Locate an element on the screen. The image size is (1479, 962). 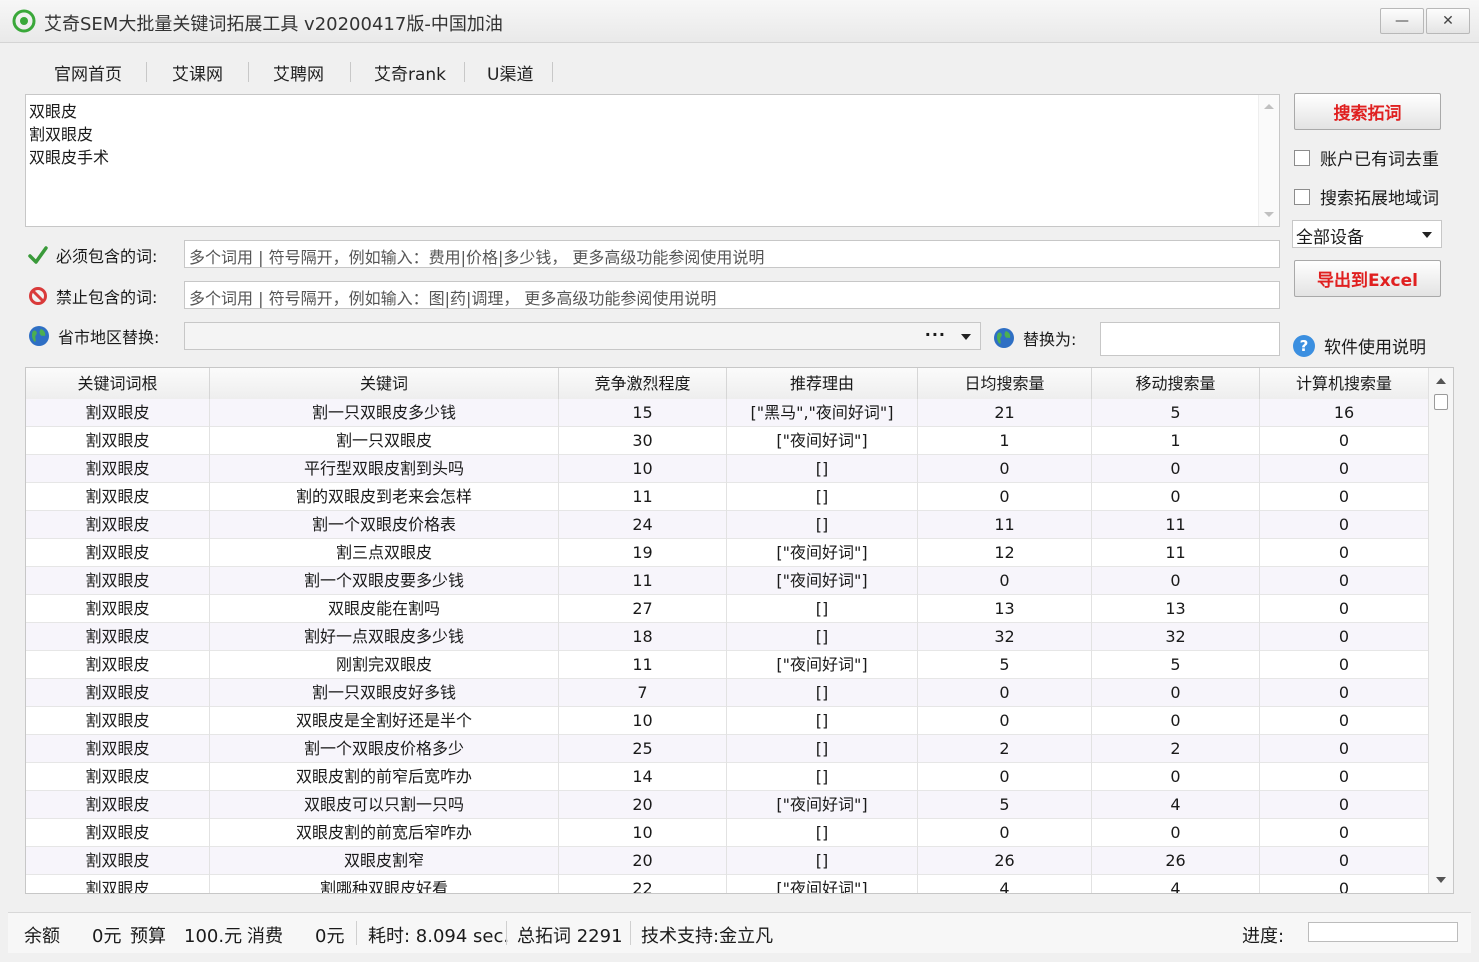
dedupe-checkbox-row: 账户已有词去重 is located at coordinates (1366, 157).